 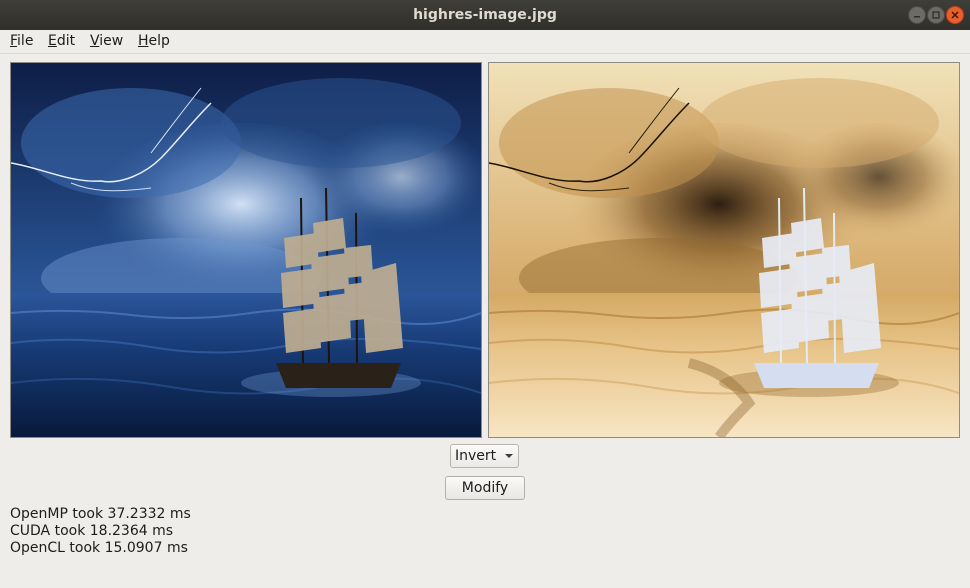 I want to click on menu-file-label: ile, so click(x=25, y=41).